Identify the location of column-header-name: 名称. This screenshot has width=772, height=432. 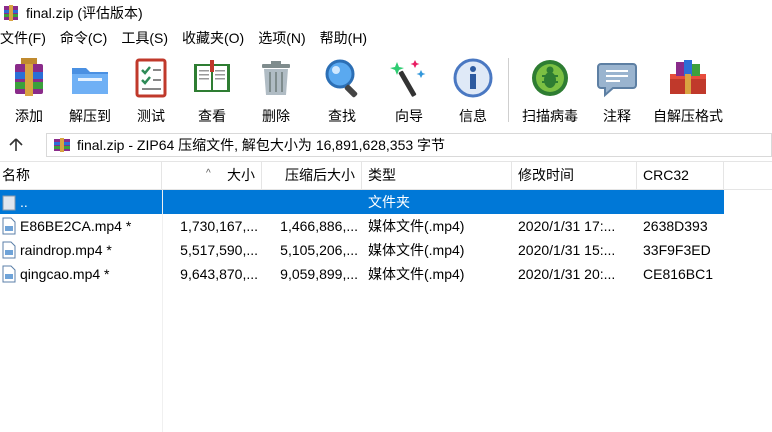
(81, 175).